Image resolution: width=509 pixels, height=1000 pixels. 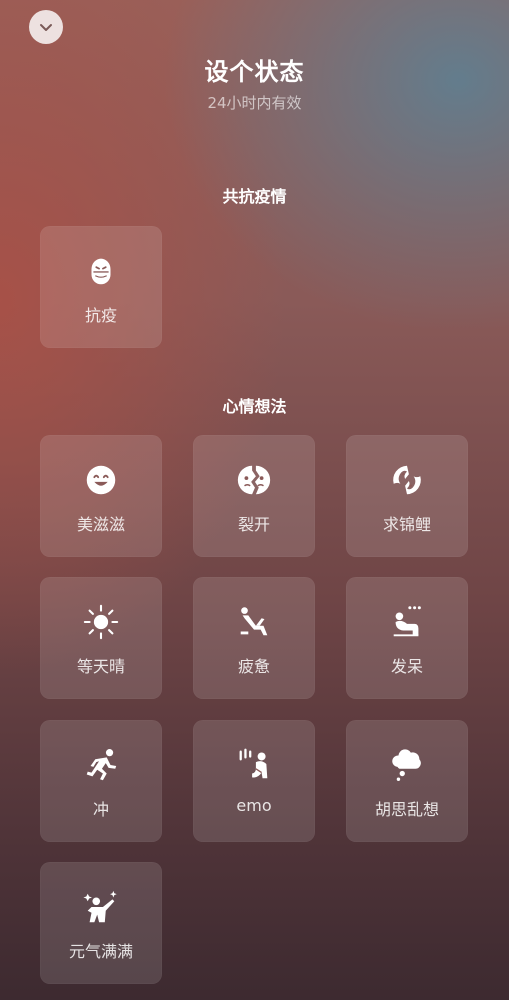 What do you see at coordinates (100, 951) in the screenshot?
I see `status-label: 元气满满` at bounding box center [100, 951].